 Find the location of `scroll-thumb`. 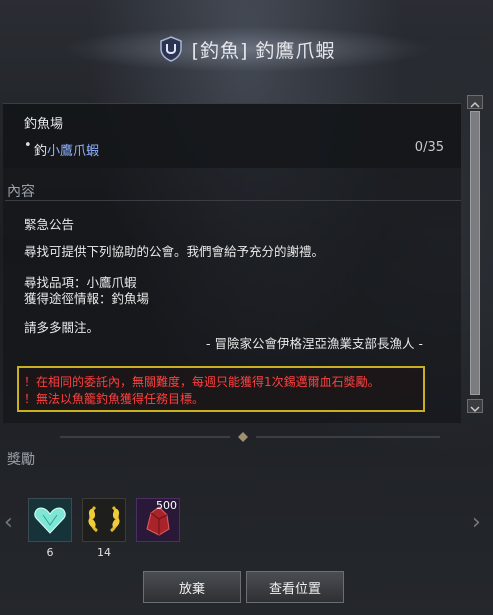

scroll-thumb is located at coordinates (475, 253).